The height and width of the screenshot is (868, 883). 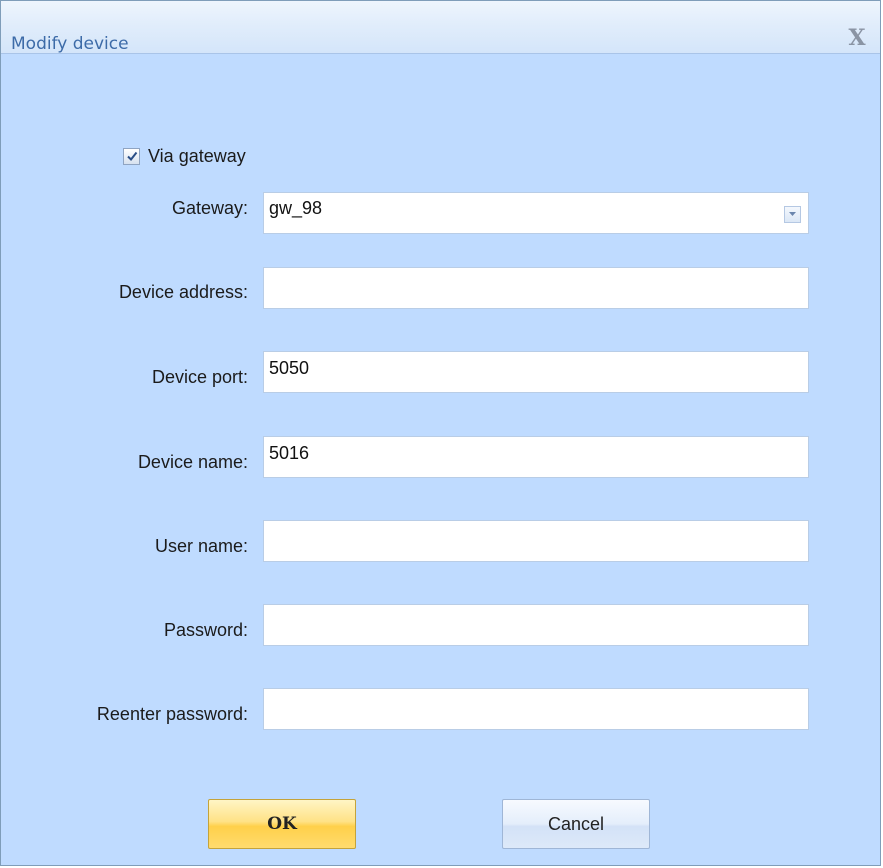 I want to click on dialog-title: Modify device, so click(x=70, y=44).